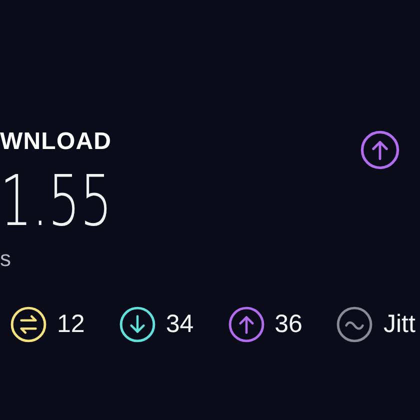 The image size is (420, 420). What do you see at coordinates (71, 324) in the screenshot?
I see `stat-value: 12` at bounding box center [71, 324].